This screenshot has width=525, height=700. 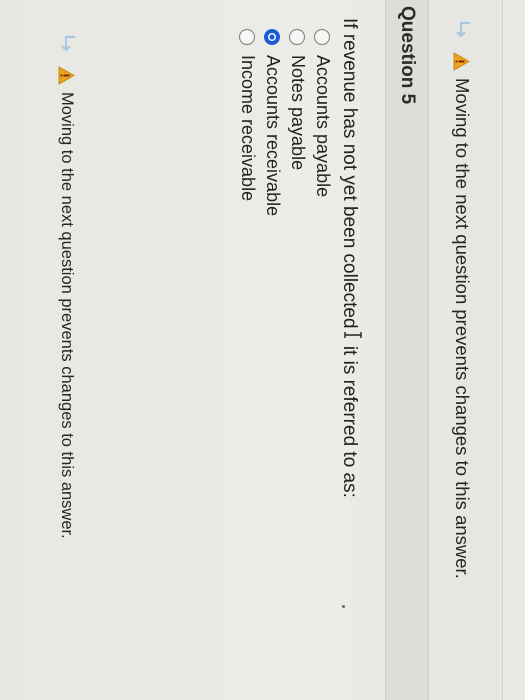 I want to click on answer-option-label: Income receivable, so click(x=248, y=128).